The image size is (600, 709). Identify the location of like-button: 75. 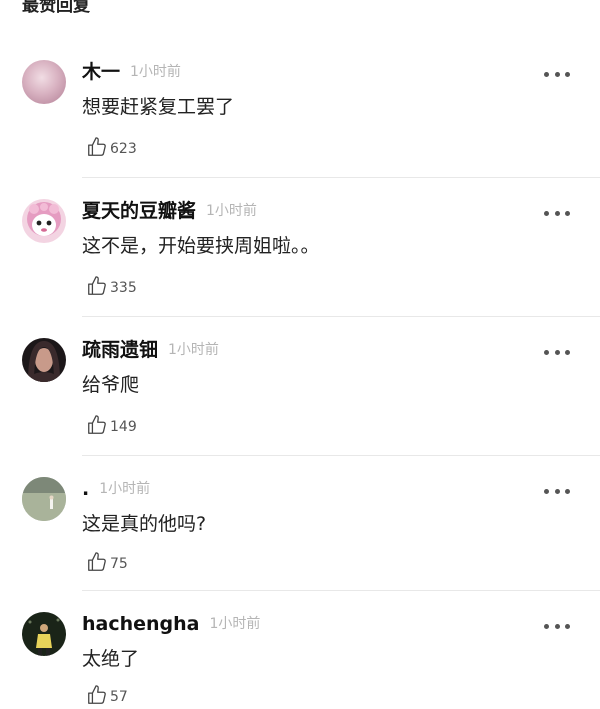
(107, 562).